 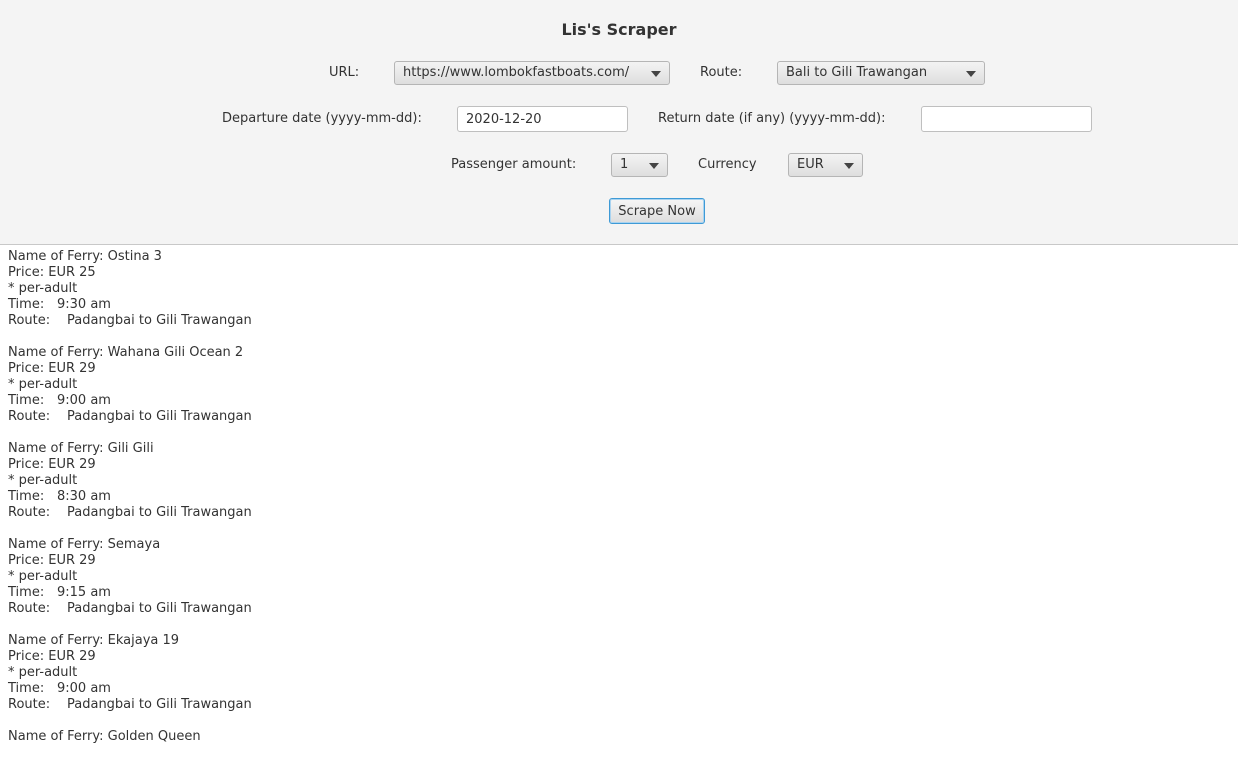 I want to click on url-dropdown-value: https://www.lombokfastboats.com/, so click(x=516, y=72).